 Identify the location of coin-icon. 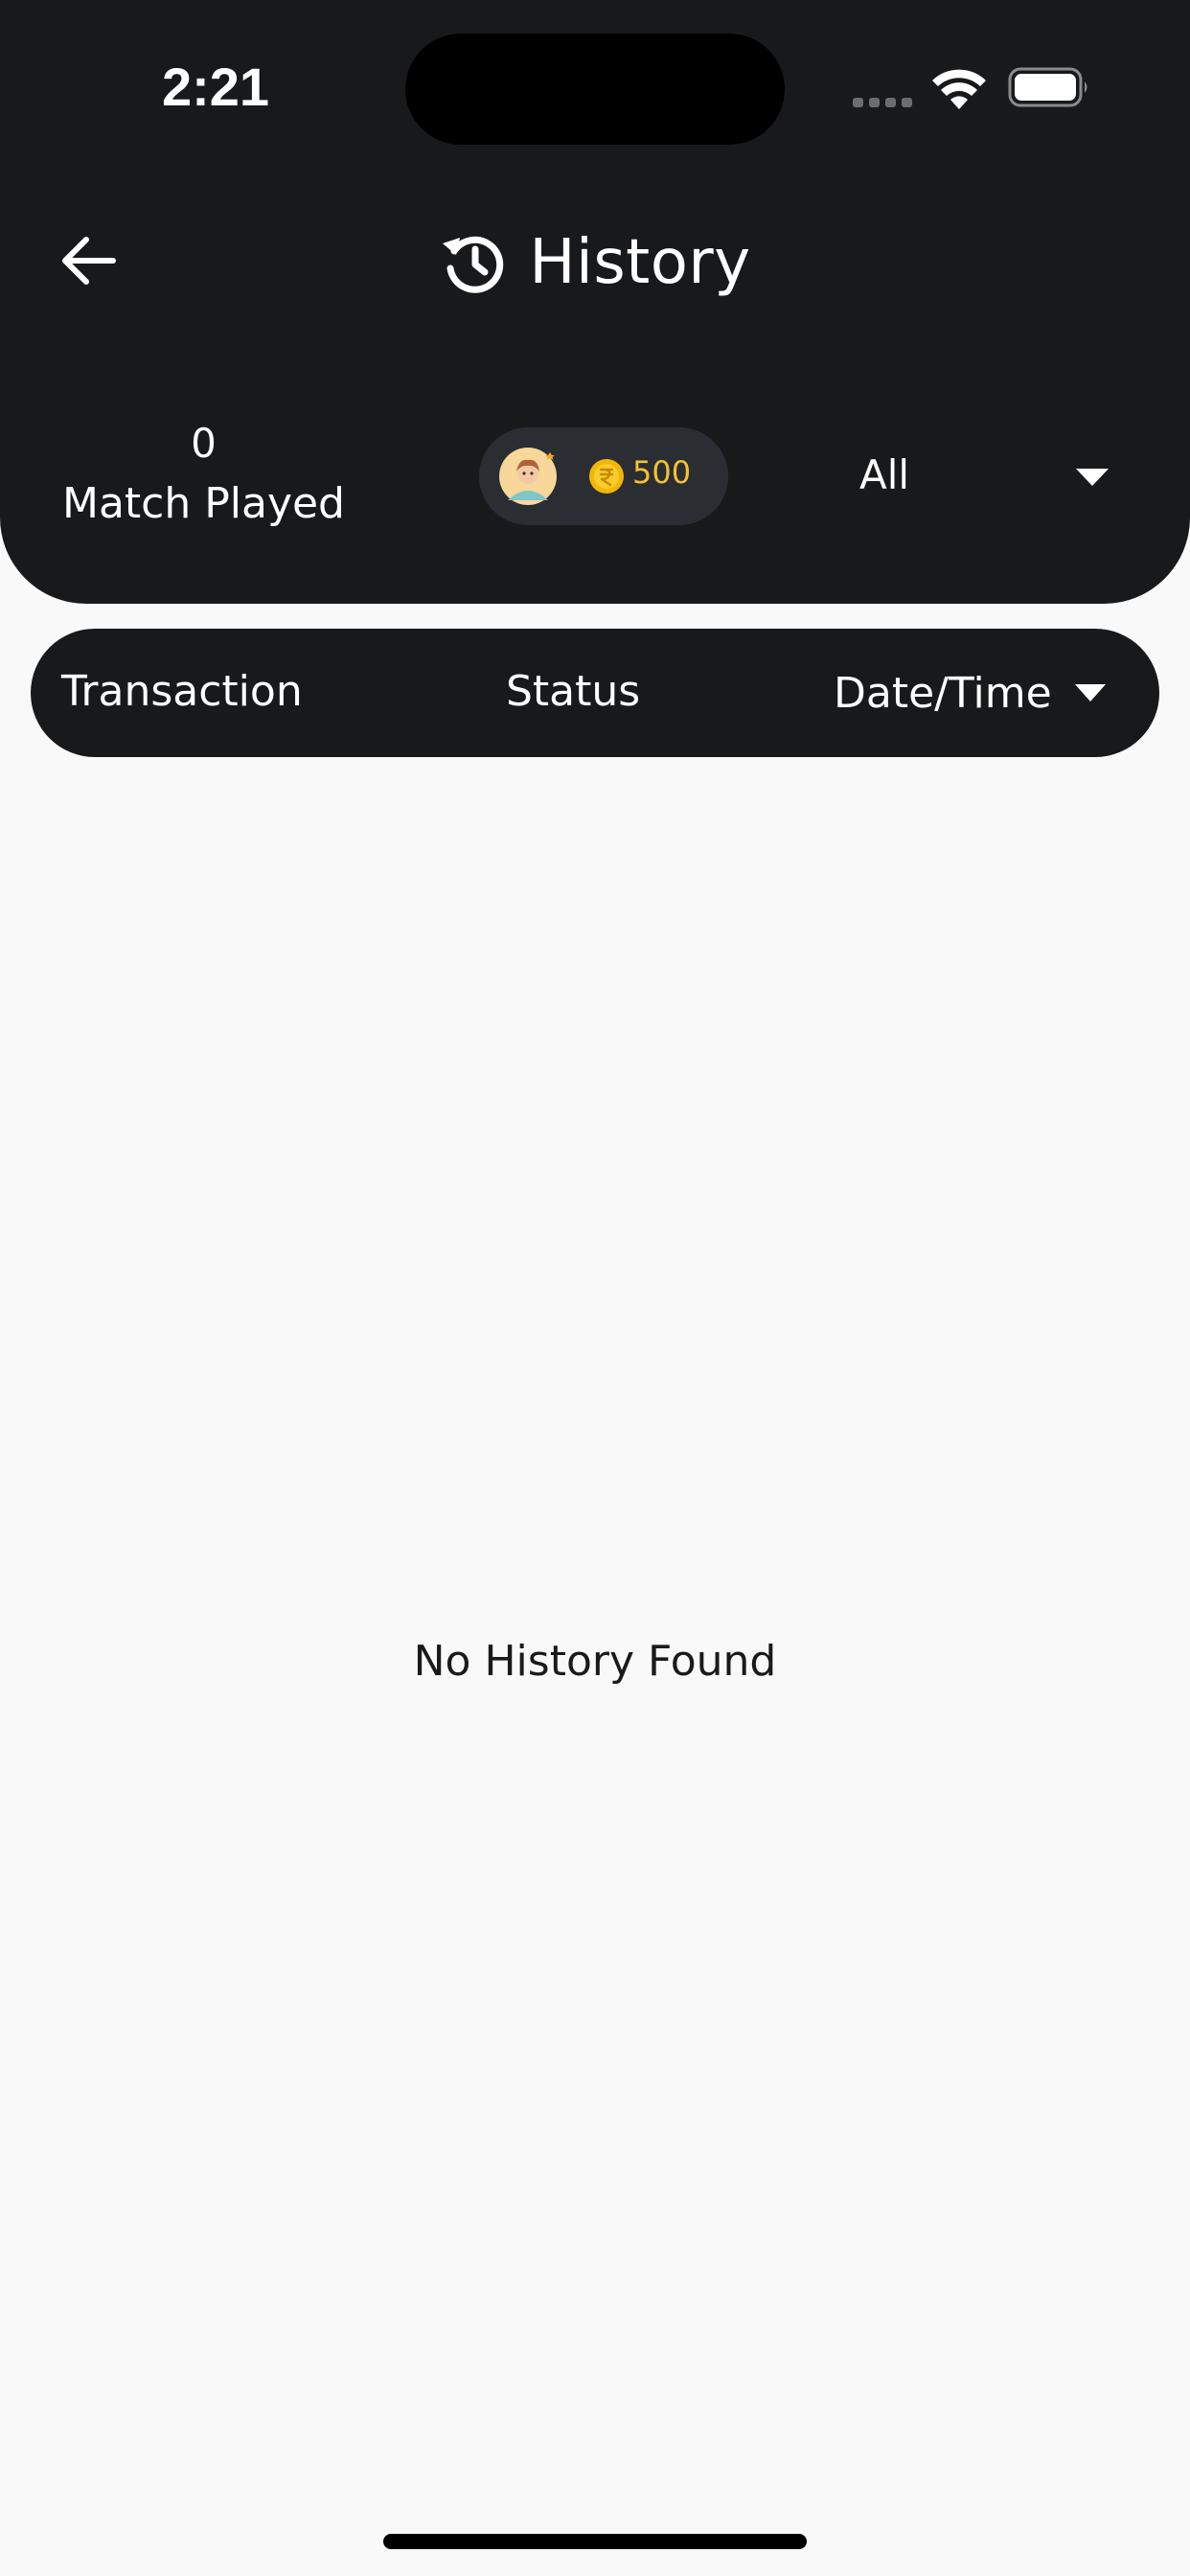
(606, 476).